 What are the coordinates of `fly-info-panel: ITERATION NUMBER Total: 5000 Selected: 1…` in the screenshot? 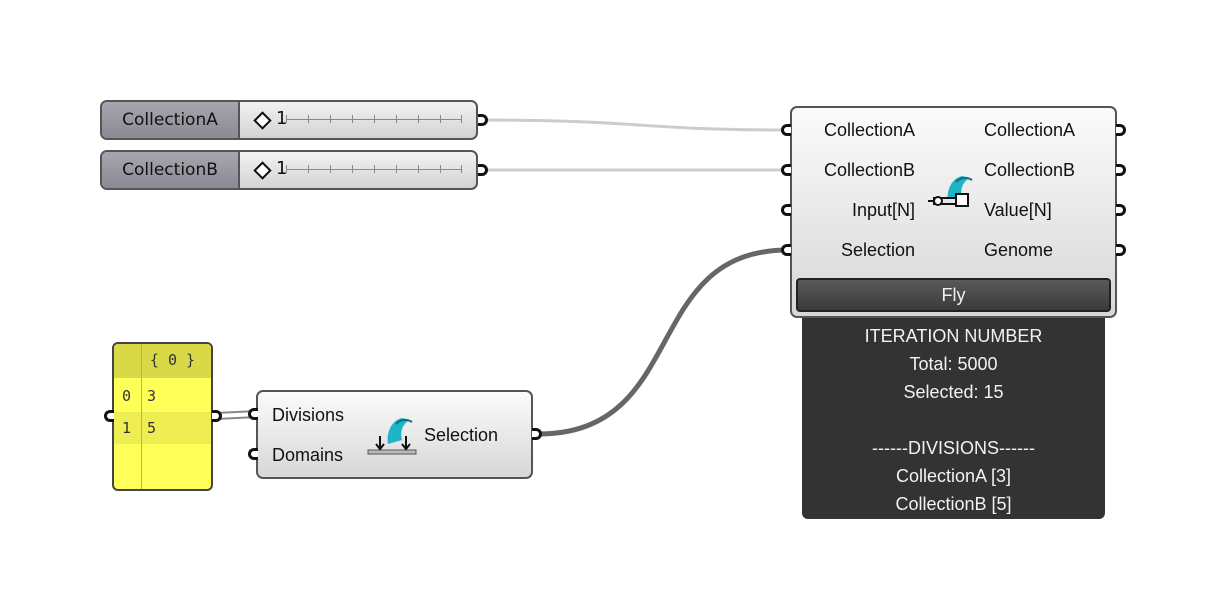 It's located at (953, 418).